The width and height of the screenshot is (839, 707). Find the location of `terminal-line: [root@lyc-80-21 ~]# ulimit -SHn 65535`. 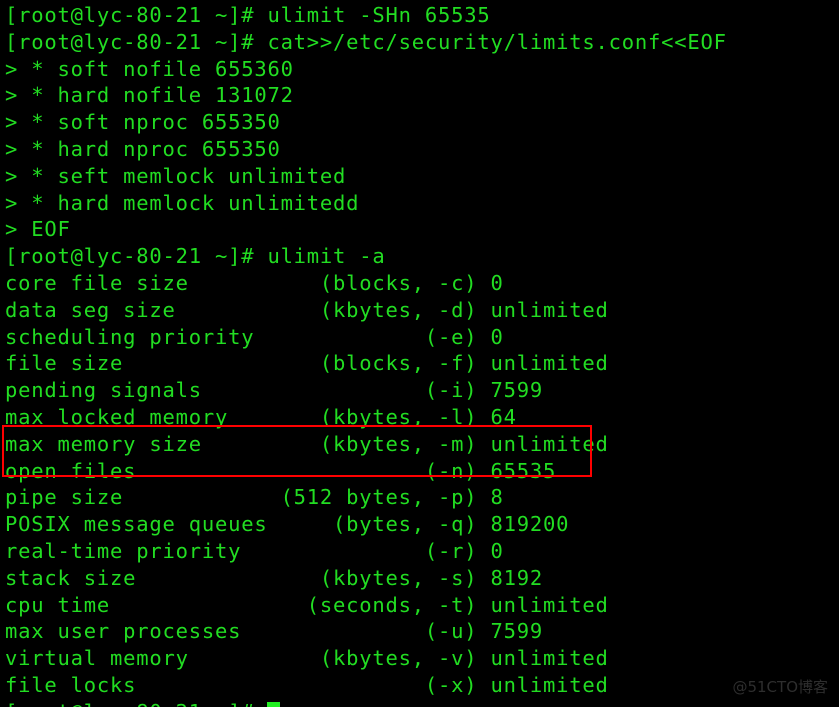

terminal-line: [root@lyc-80-21 ~]# ulimit -SHn 65535 is located at coordinates (248, 15).